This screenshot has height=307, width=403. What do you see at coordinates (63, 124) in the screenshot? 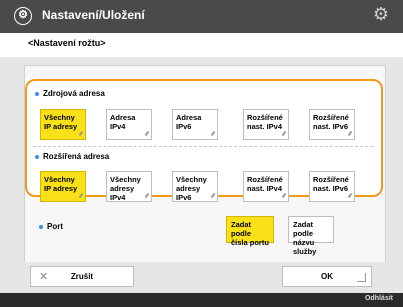
I see `source-all-ip-button: Všechny IP adresy` at bounding box center [63, 124].